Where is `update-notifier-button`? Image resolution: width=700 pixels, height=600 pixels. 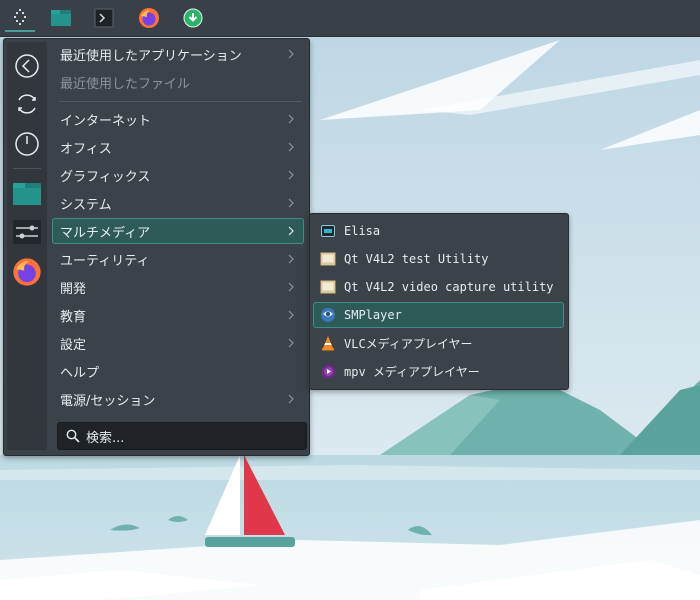
update-notifier-button is located at coordinates (193, 18).